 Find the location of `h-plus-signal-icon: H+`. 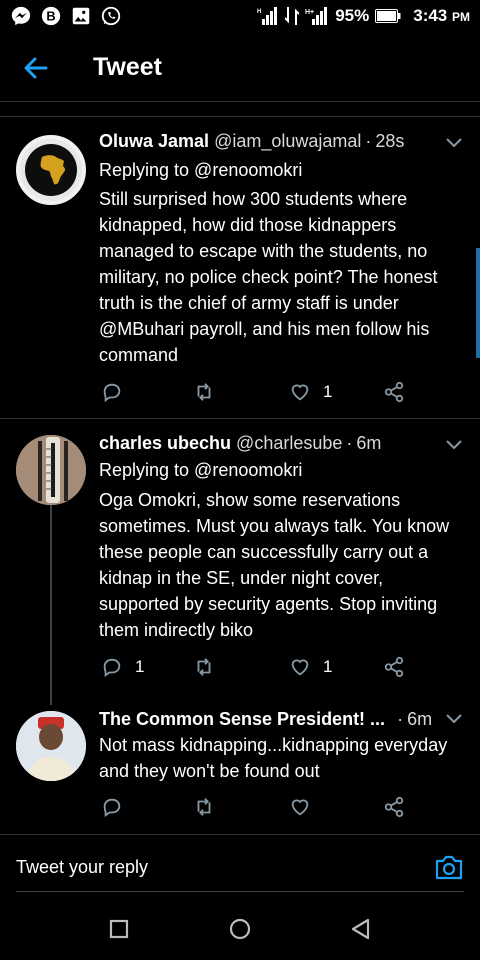

h-plus-signal-icon: H+ is located at coordinates (316, 16).